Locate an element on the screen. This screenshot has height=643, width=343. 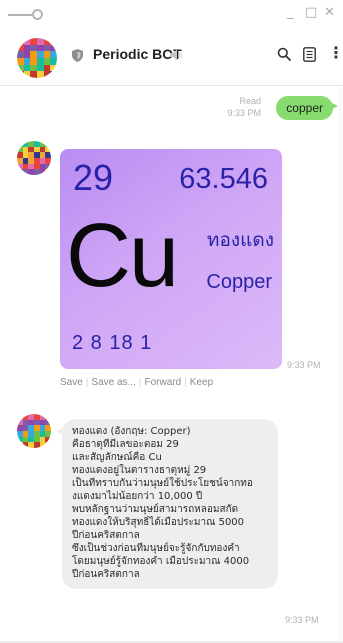
message-line: พบหลักฐานว่ามนุษย์สามารถหลอมสกัด is located at coordinates (155, 509).